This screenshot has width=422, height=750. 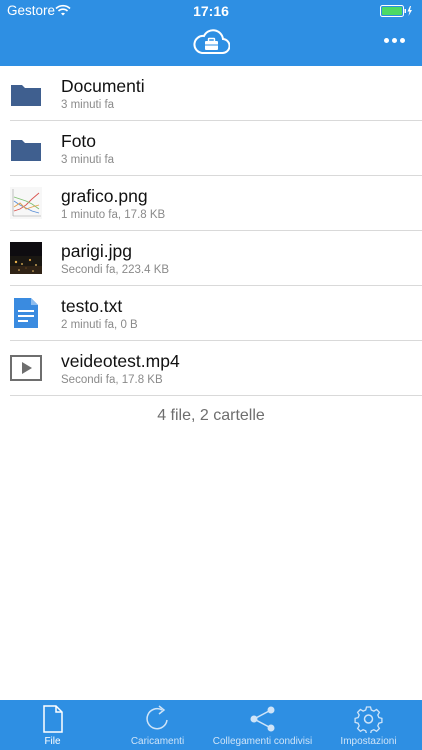 What do you see at coordinates (368, 719) in the screenshot?
I see `gear-icon` at bounding box center [368, 719].